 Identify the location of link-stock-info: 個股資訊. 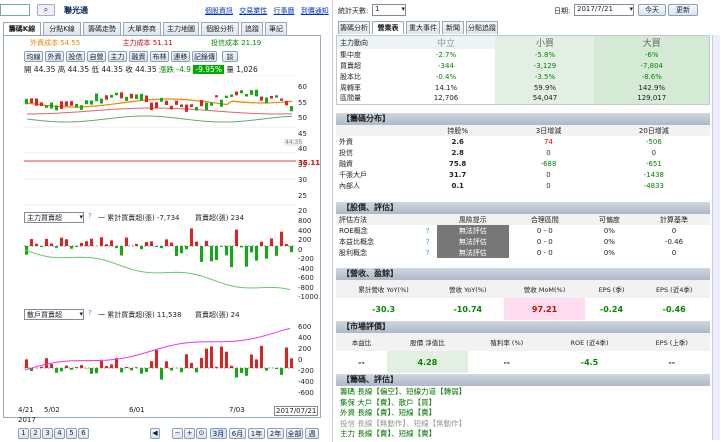
(219, 11).